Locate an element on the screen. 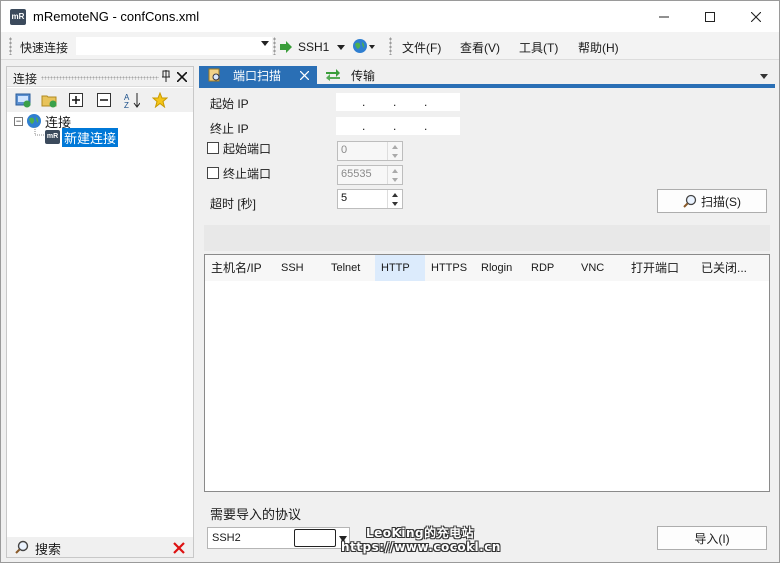 The width and height of the screenshot is (780, 563). panel-close-icon is located at coordinates (182, 76).